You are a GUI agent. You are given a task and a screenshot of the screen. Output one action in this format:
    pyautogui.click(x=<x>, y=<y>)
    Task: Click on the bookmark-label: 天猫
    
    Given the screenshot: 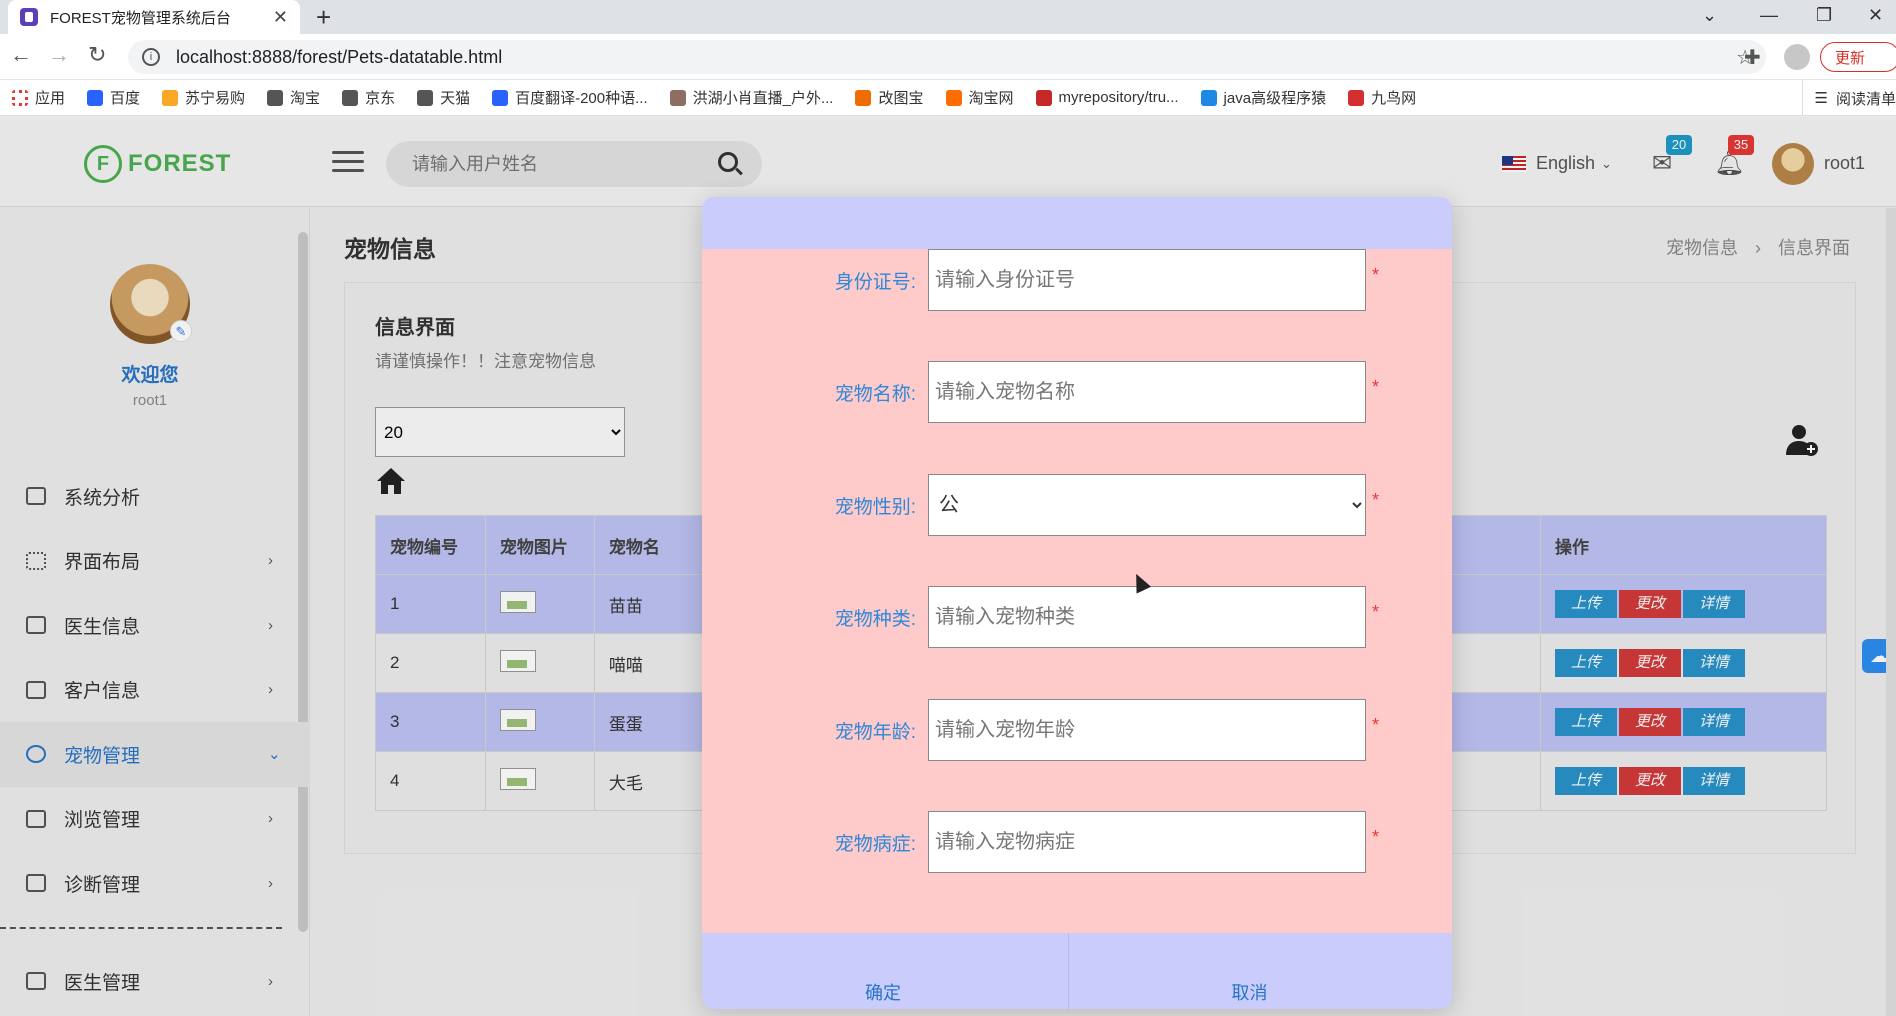 What is the action you would take?
    pyautogui.click(x=455, y=98)
    